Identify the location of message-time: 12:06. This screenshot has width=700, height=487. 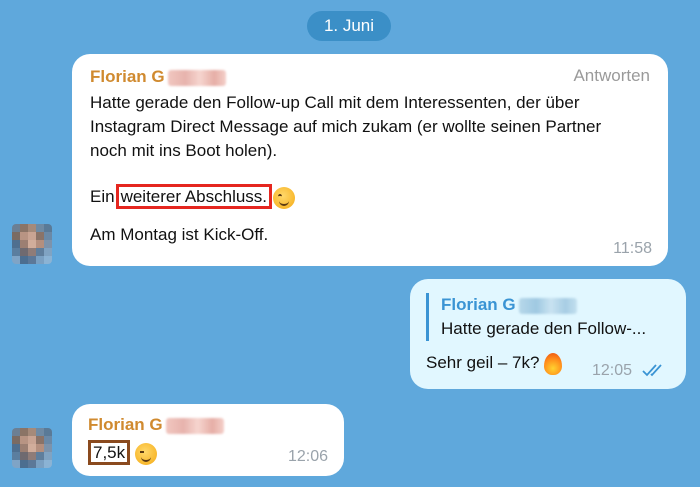
(307, 456).